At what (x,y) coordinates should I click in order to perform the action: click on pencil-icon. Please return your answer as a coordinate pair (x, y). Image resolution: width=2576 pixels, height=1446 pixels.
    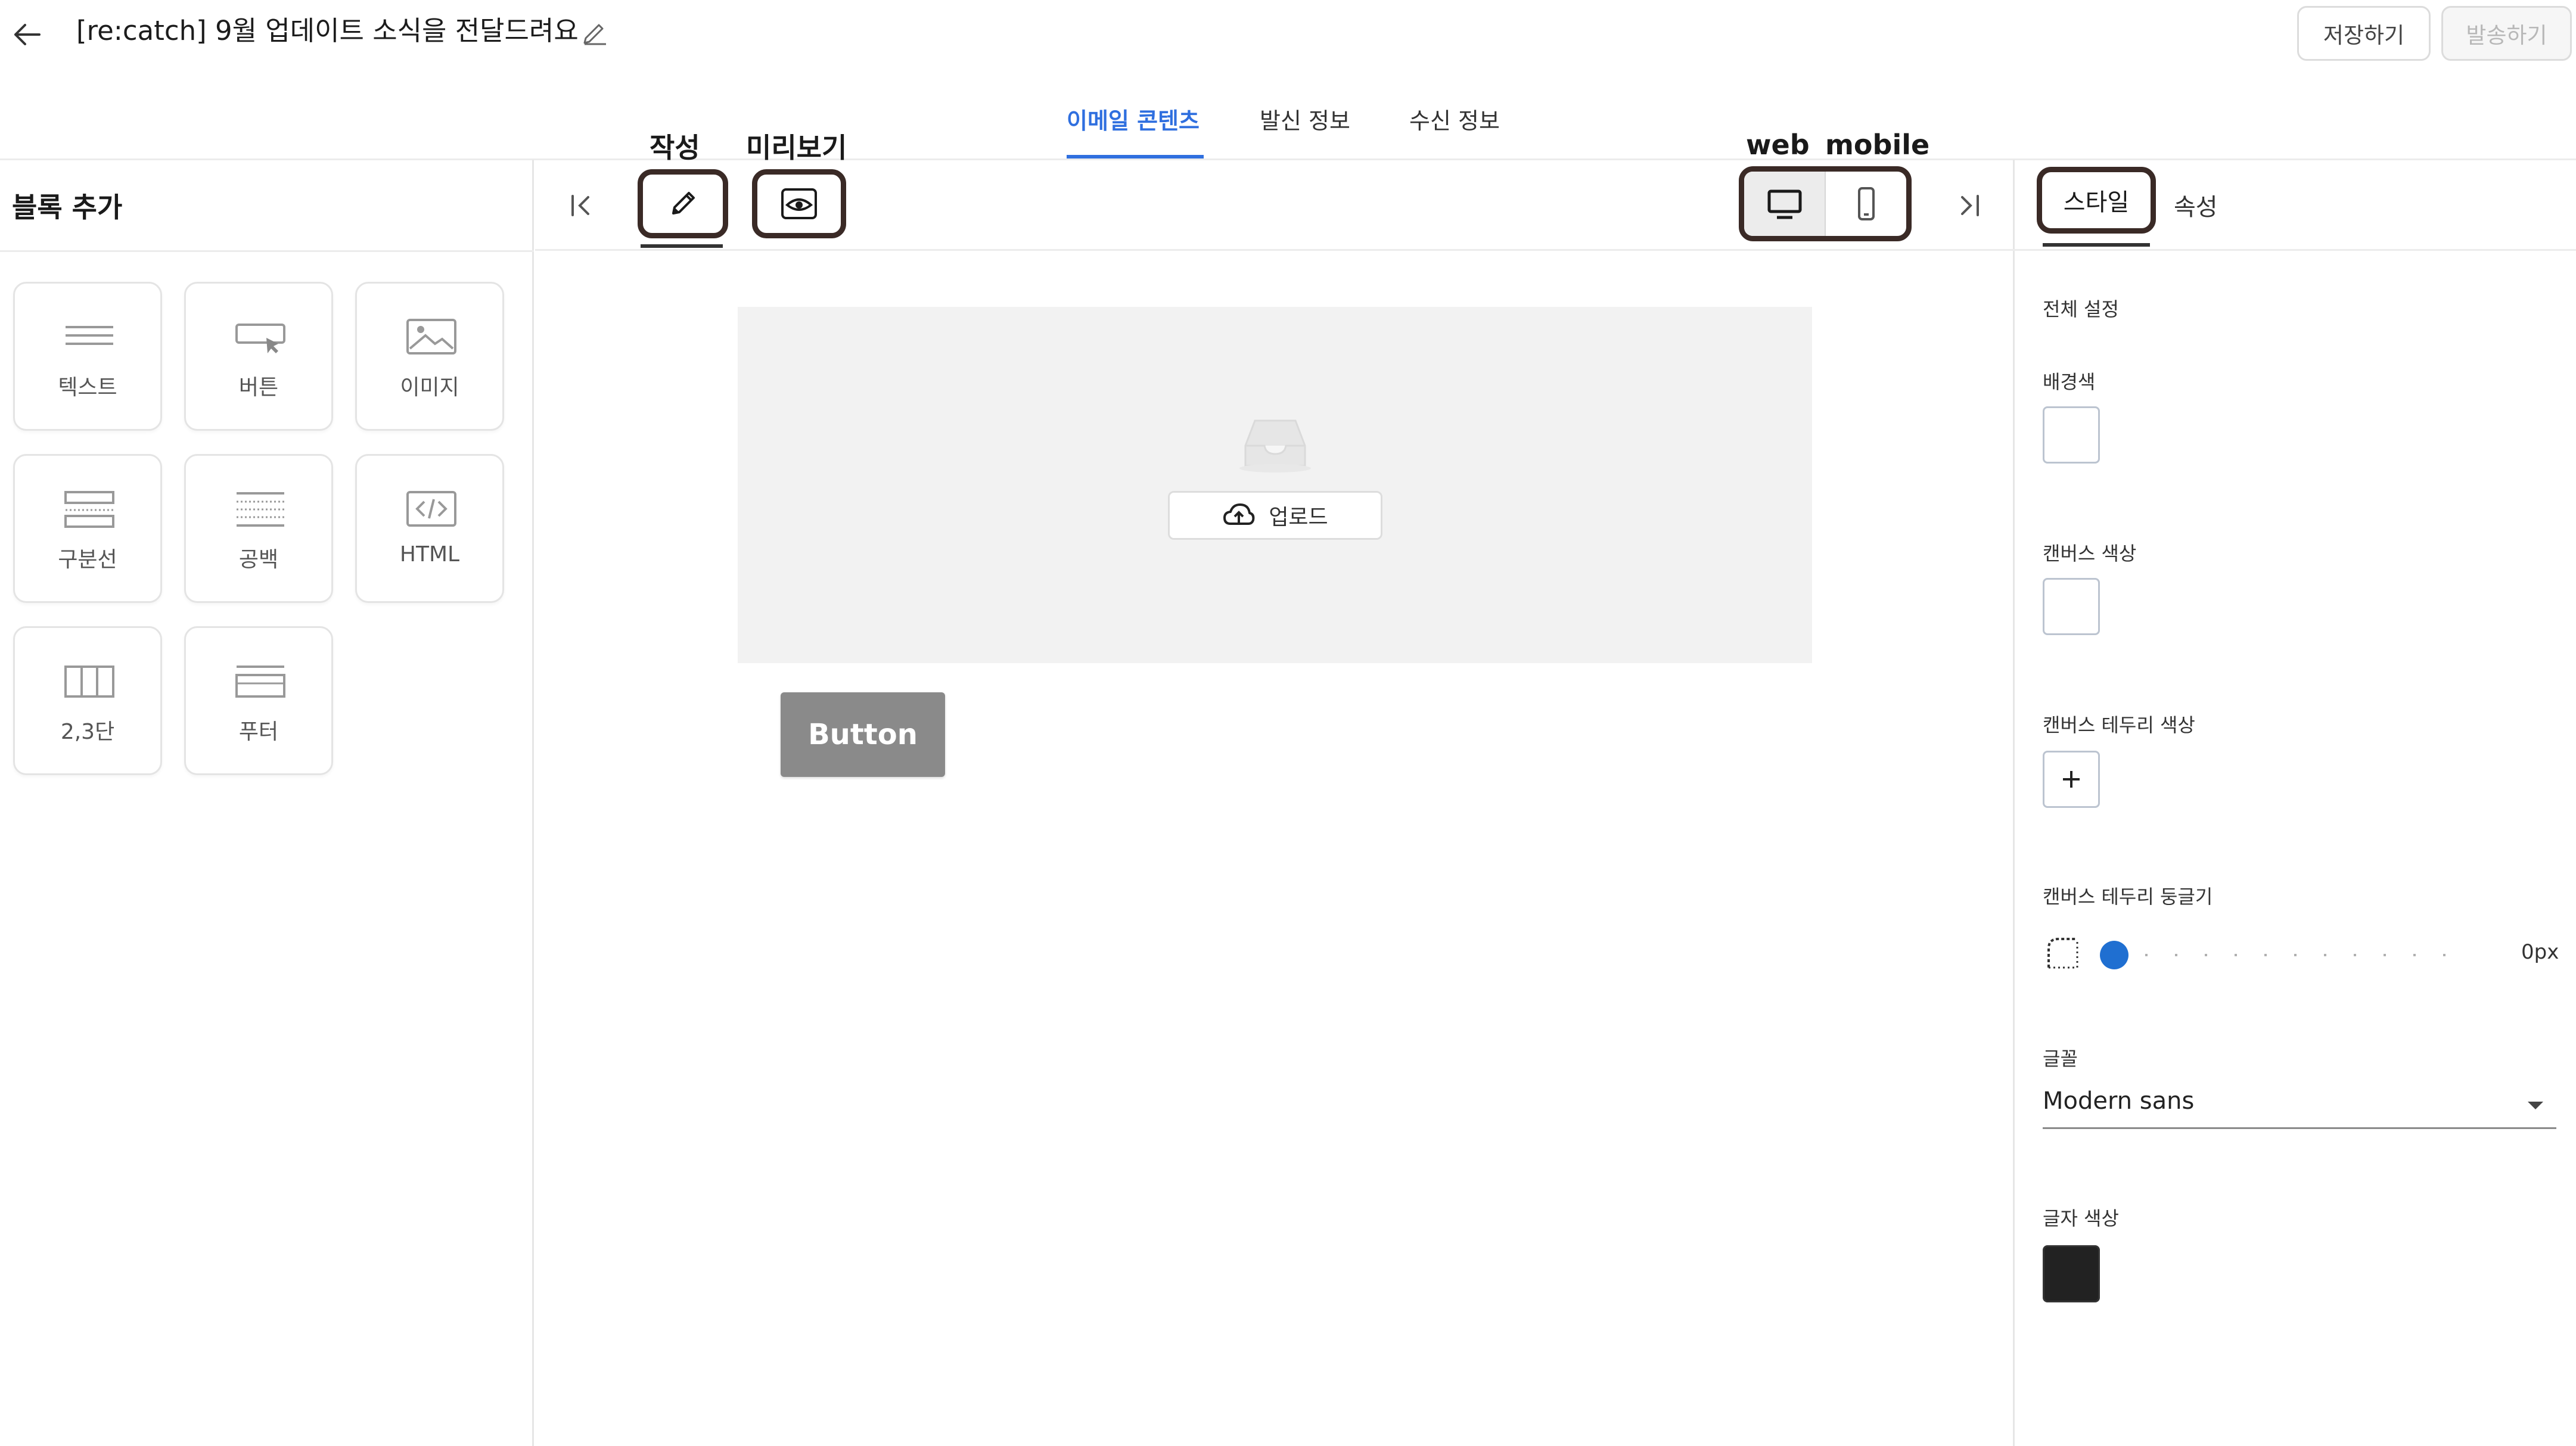
    Looking at the image, I should click on (683, 203).